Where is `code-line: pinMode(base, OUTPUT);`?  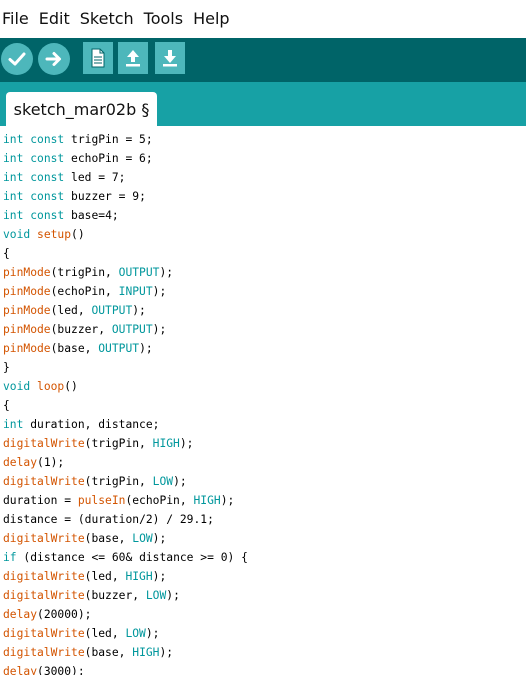
code-line: pinMode(base, OUTPUT); is located at coordinates (78, 348).